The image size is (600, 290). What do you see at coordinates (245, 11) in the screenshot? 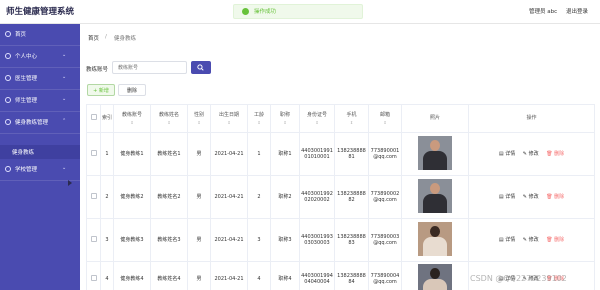
I see `check-circle-icon` at bounding box center [245, 11].